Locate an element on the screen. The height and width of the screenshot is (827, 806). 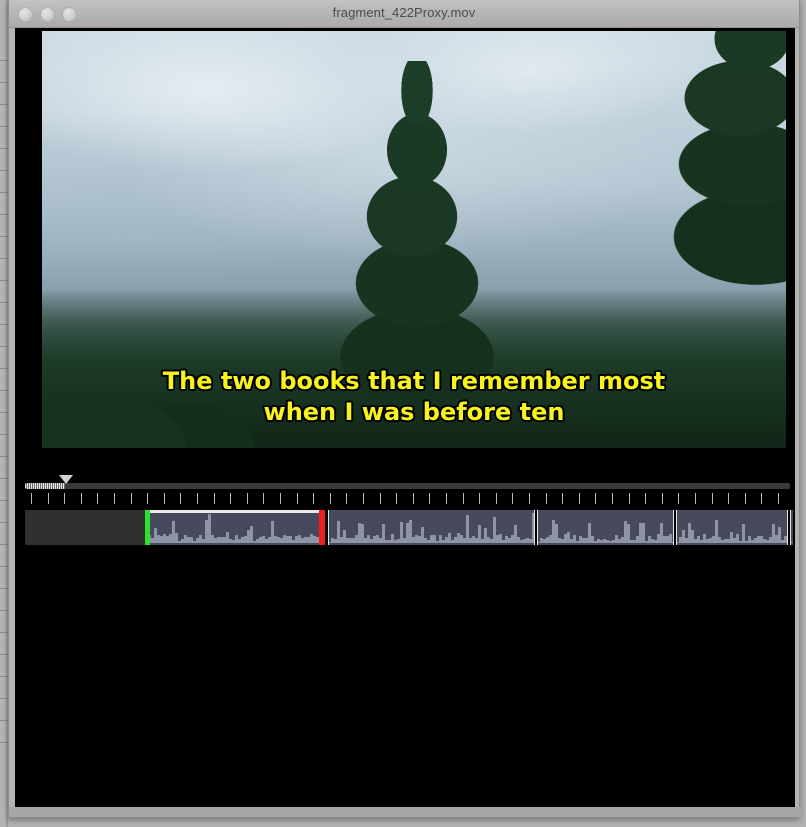
timeline-scrubber is located at coordinates (407, 483).